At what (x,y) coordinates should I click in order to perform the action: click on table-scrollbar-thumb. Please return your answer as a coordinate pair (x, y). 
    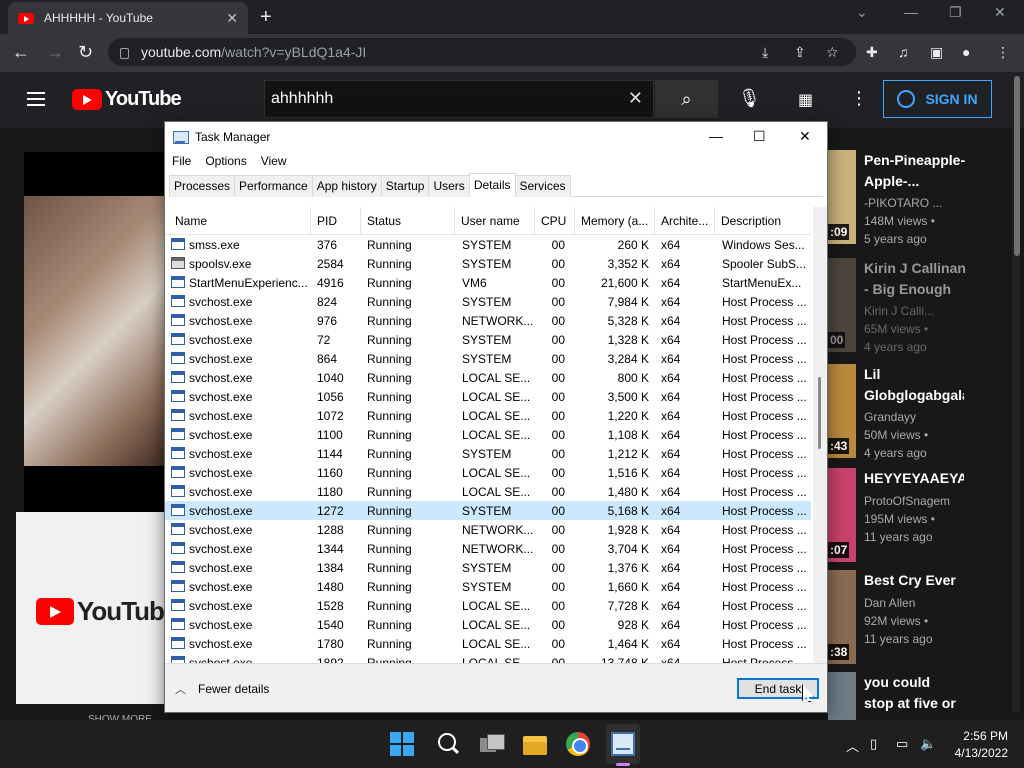
    Looking at the image, I should click on (819, 413).